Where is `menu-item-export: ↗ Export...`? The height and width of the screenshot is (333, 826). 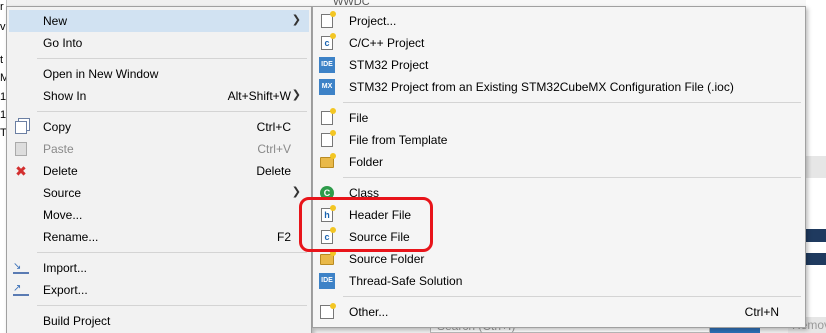 menu-item-export: ↗ Export... is located at coordinates (159, 290).